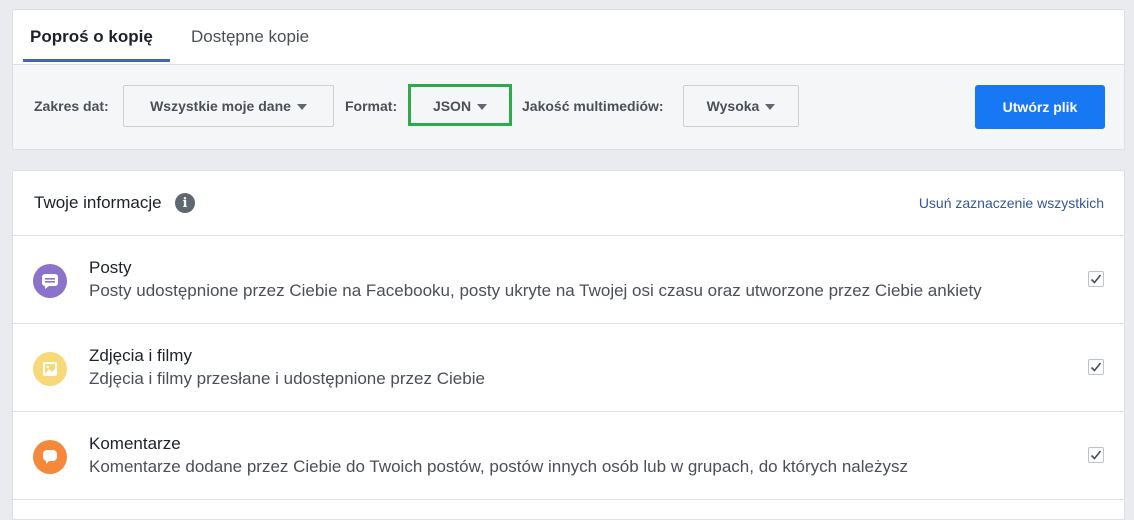 The image size is (1134, 520). What do you see at coordinates (50, 457) in the screenshot?
I see `comments-icon` at bounding box center [50, 457].